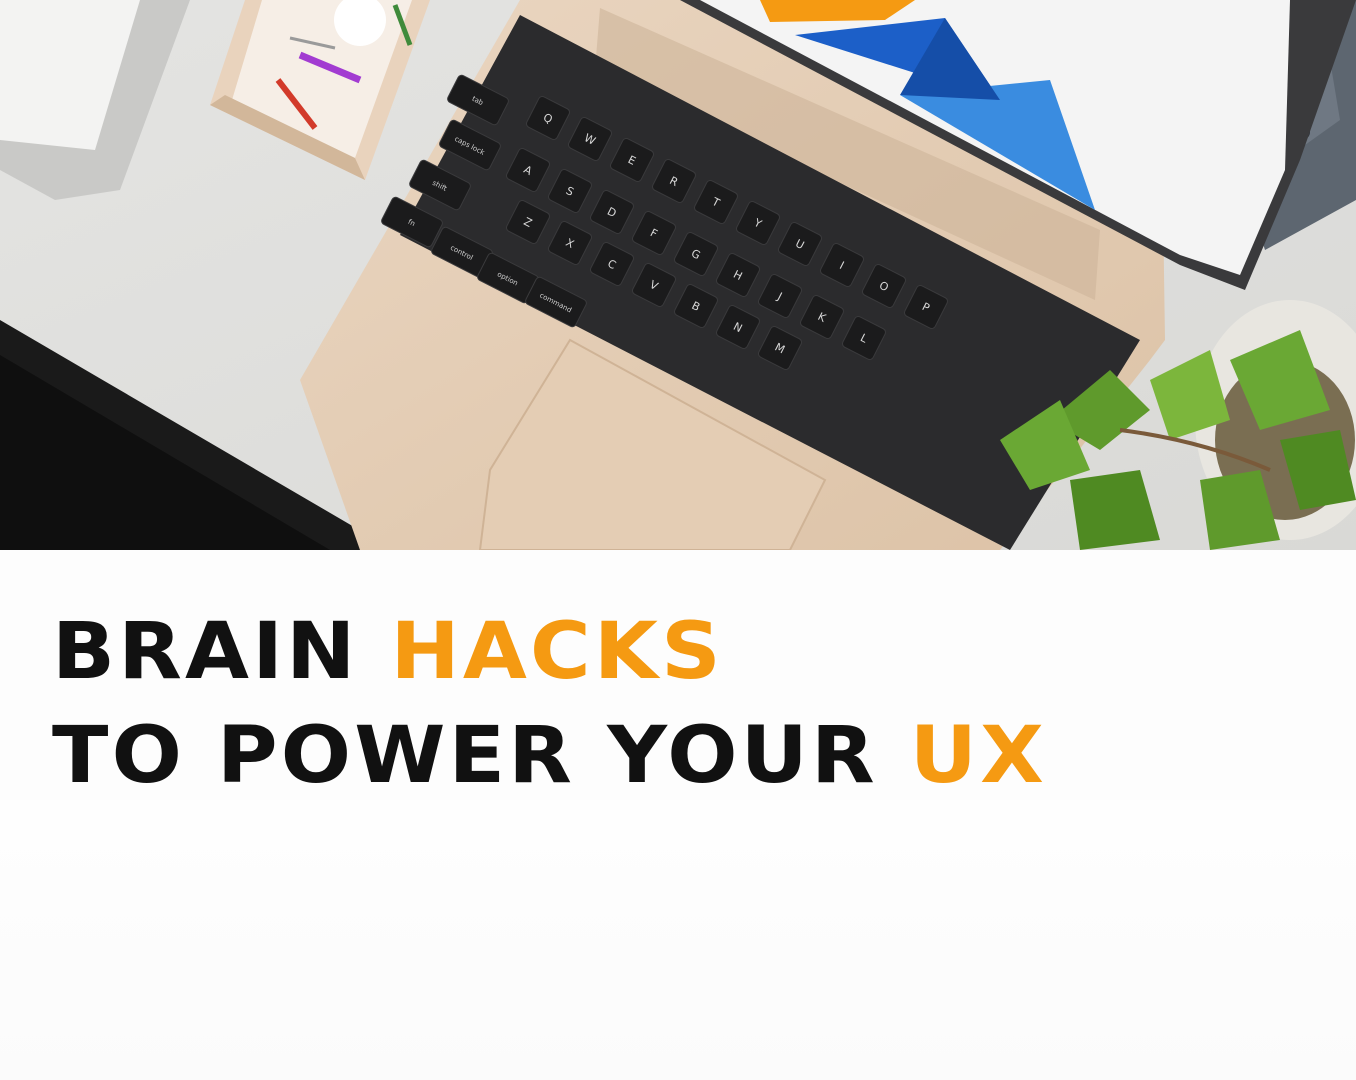 This screenshot has width=1356, height=1080. I want to click on headline-line-1-text: BRAIN, so click(221, 652).